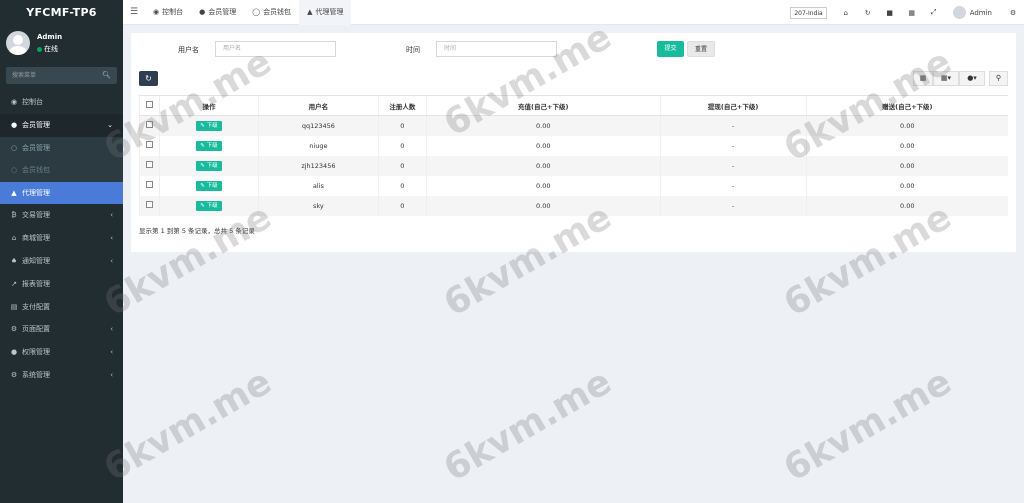 The height and width of the screenshot is (503, 1024). I want to click on sidebar-item-label: 权限管理, so click(36, 352).